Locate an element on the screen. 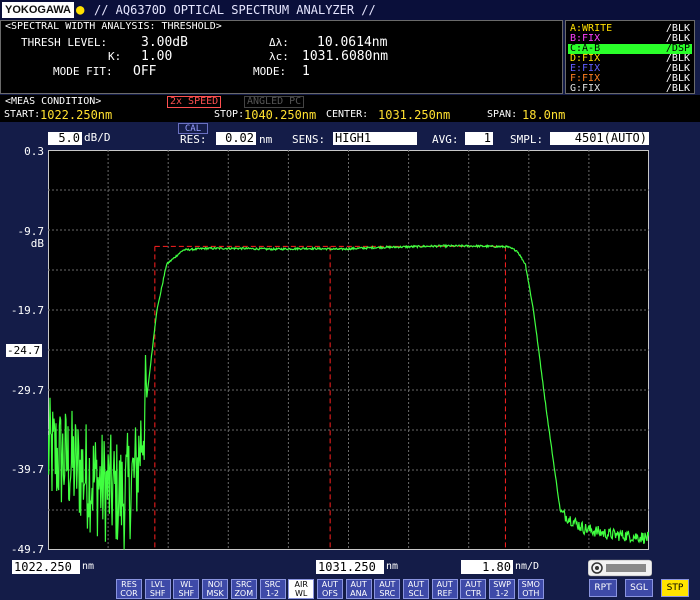 Image resolution: width=700 pixels, height=600 pixels. softkey-swp-12: SWP 1-2 is located at coordinates (502, 589).